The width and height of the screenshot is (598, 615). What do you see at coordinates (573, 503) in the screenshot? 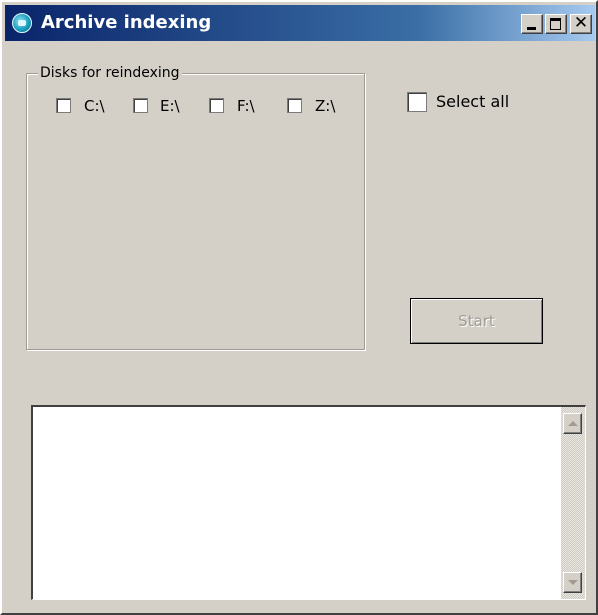
I see `vertical-scrollbar` at bounding box center [573, 503].